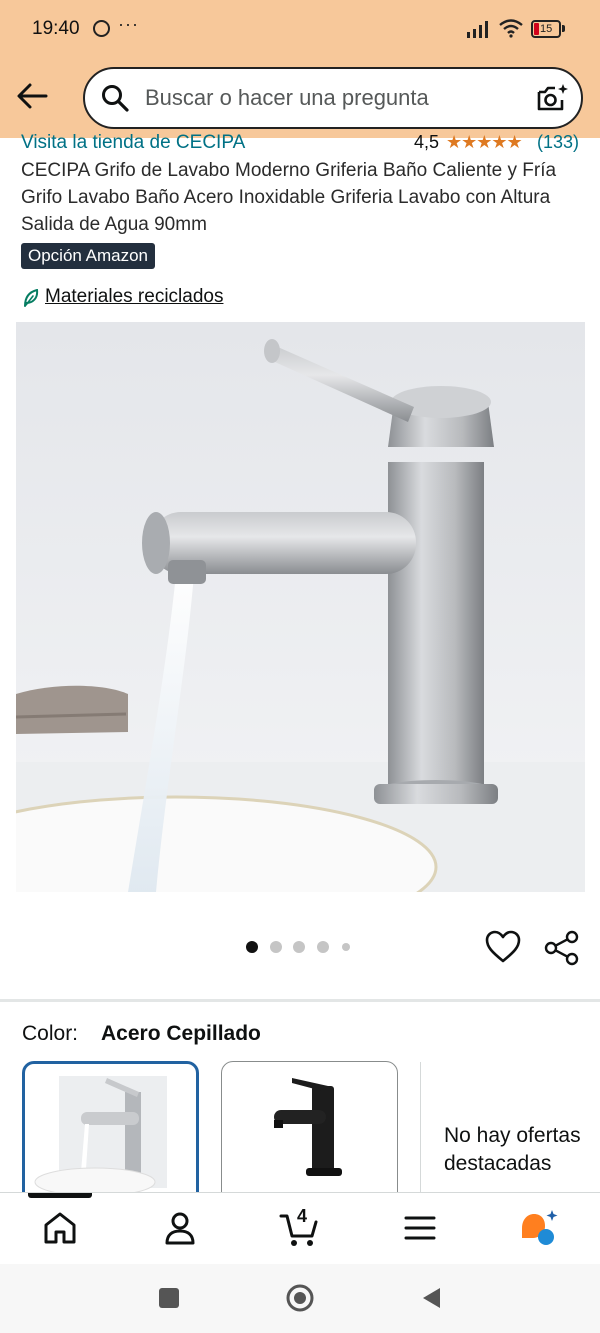 Image resolution: width=600 pixels, height=1333 pixels. What do you see at coordinates (503, 947) in the screenshot?
I see `wishlist-heart-icon` at bounding box center [503, 947].